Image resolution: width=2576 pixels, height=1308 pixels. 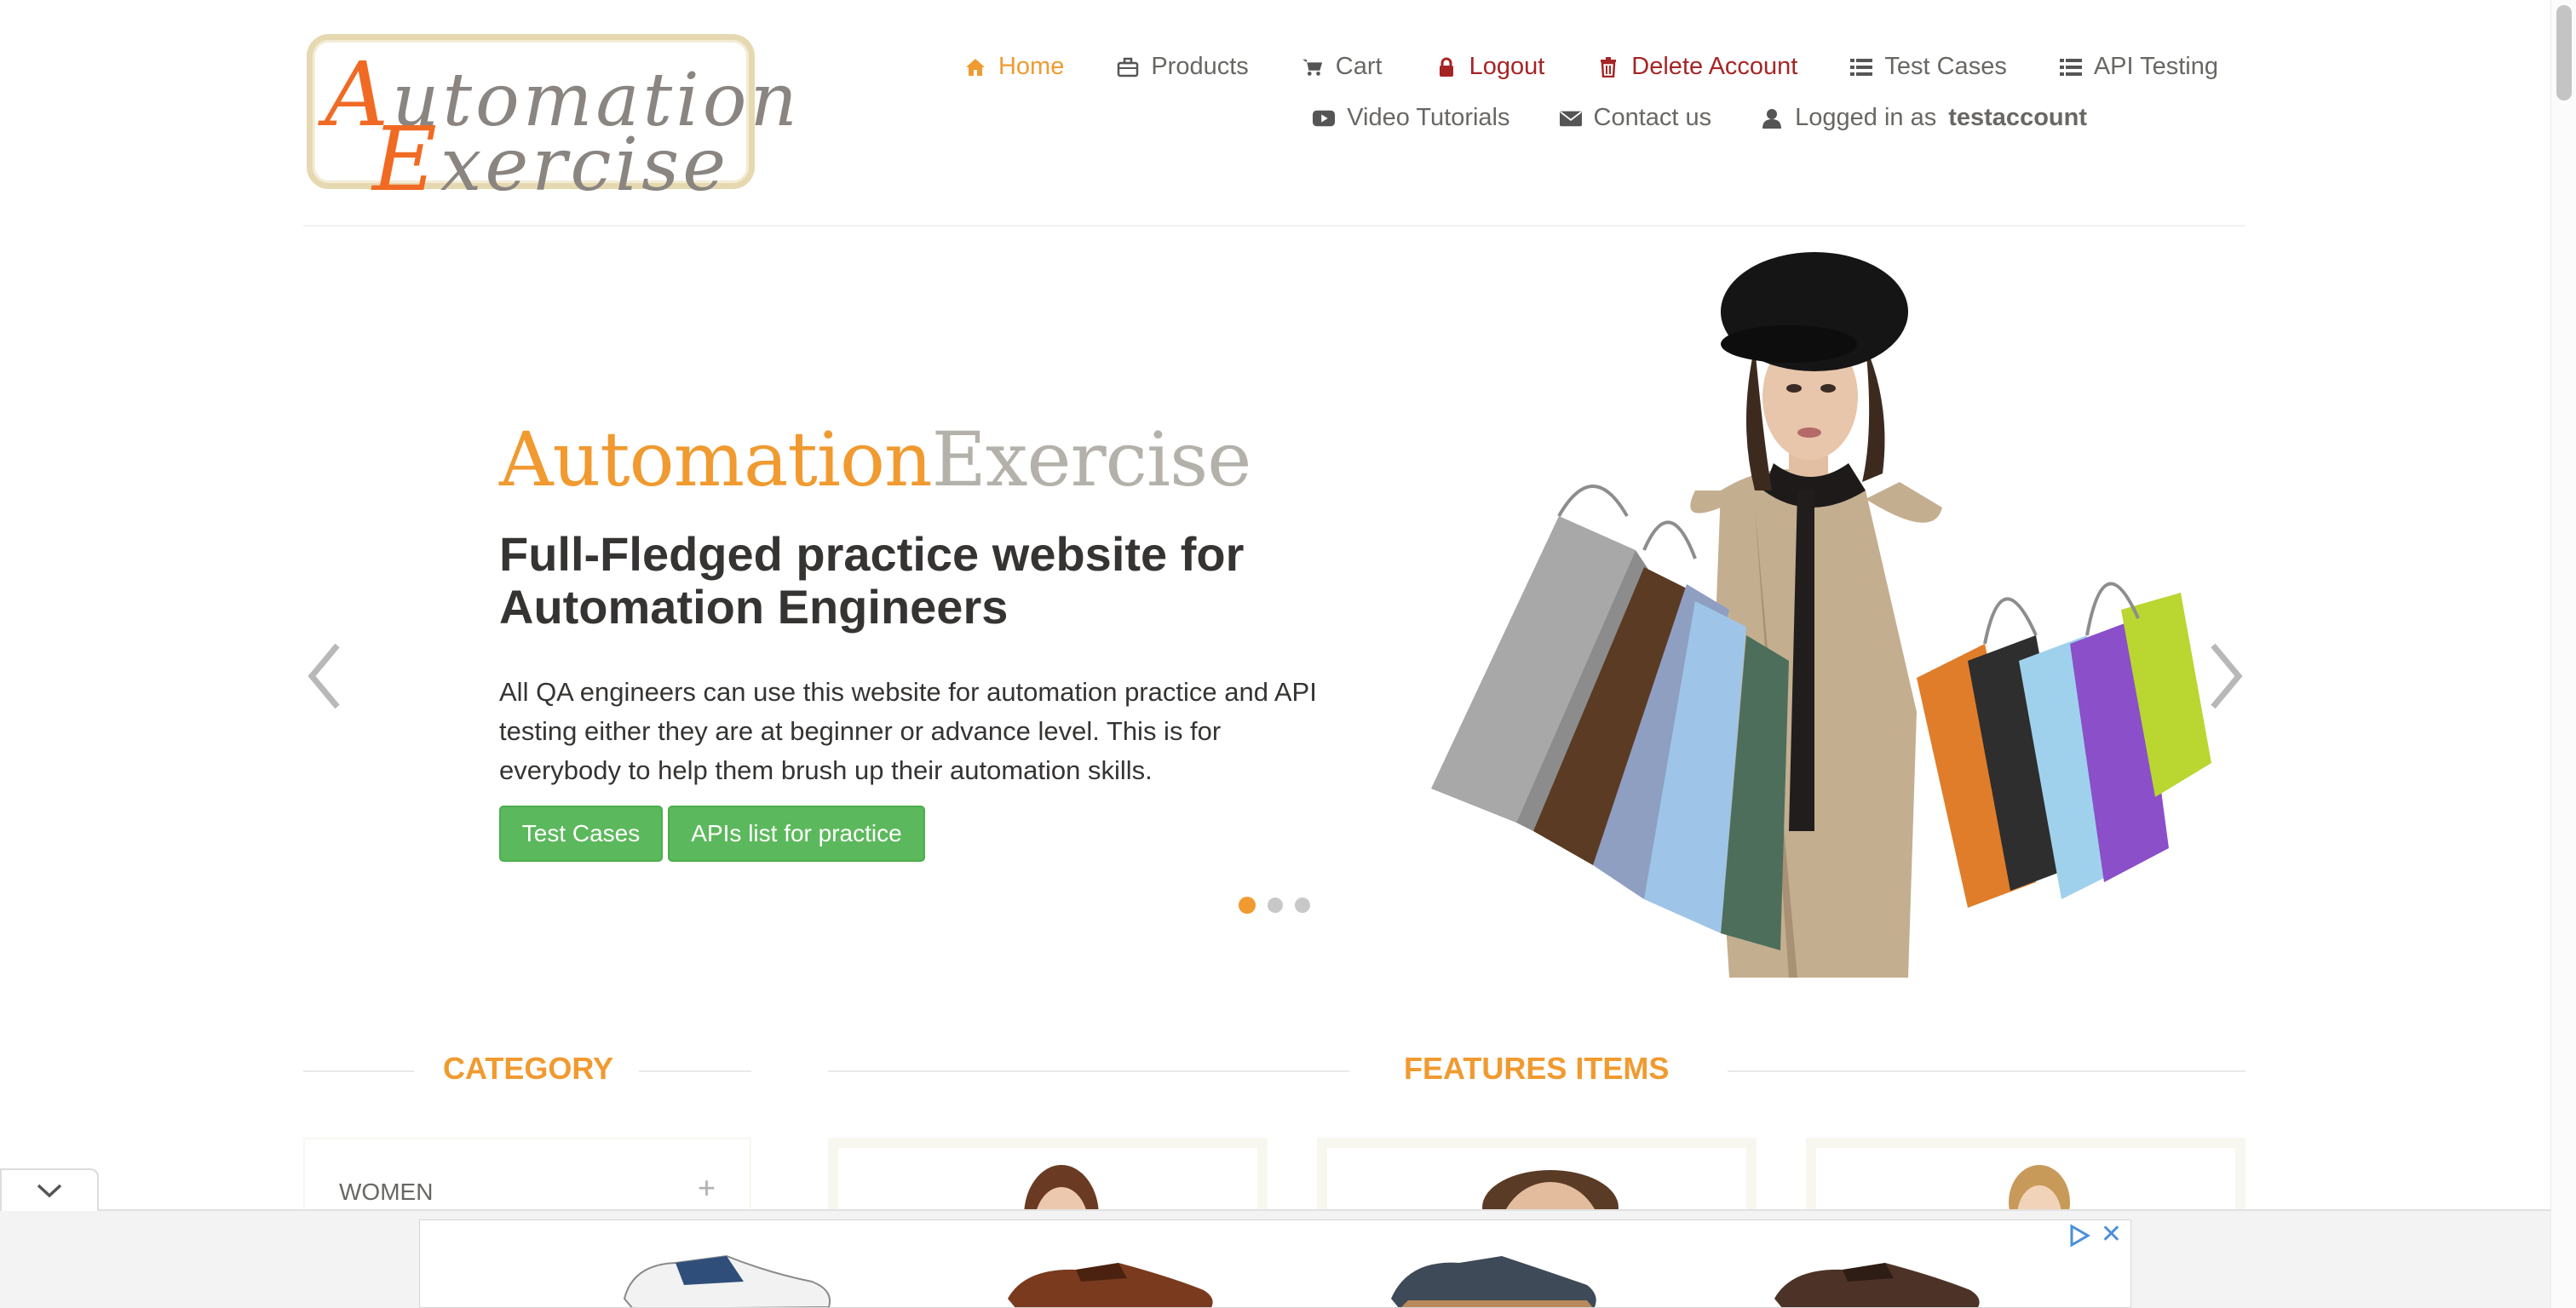 What do you see at coordinates (1945, 66) in the screenshot?
I see `nav-test-cases-label: Test Cases` at bounding box center [1945, 66].